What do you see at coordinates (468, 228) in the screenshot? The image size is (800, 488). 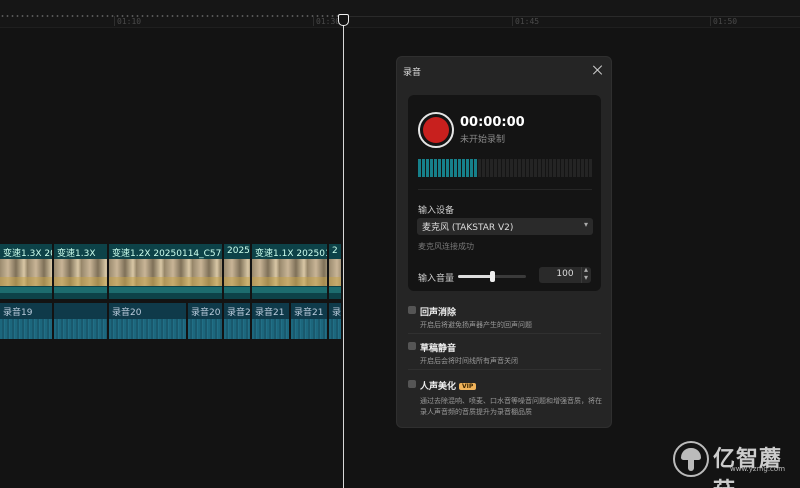 I see `input-device-value: 麦克风 (TAKSTAR V2)` at bounding box center [468, 228].